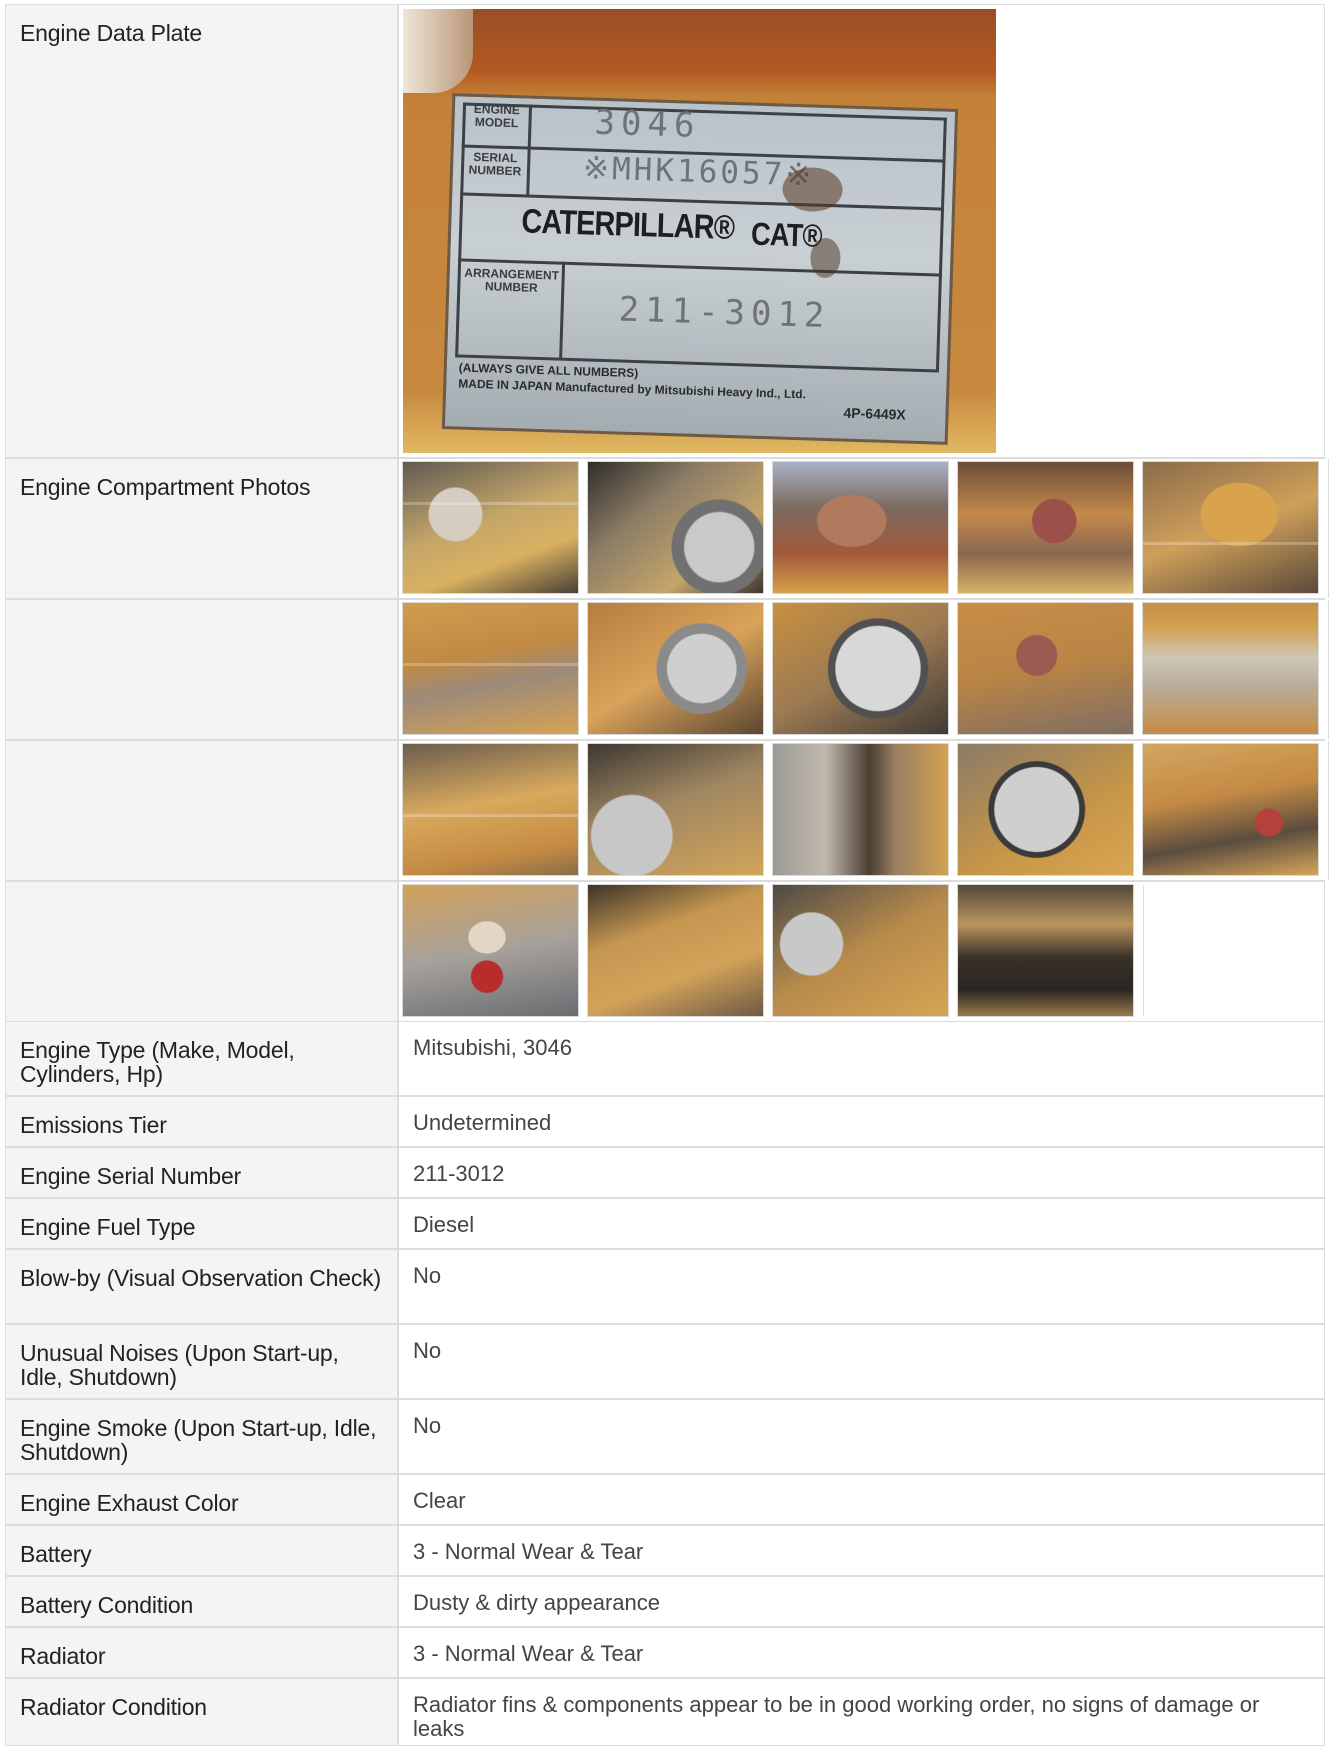 The height and width of the screenshot is (1746, 1329). What do you see at coordinates (512, 280) in the screenshot?
I see `arrangement-number-label: ARRANGEMENT NUMBER` at bounding box center [512, 280].